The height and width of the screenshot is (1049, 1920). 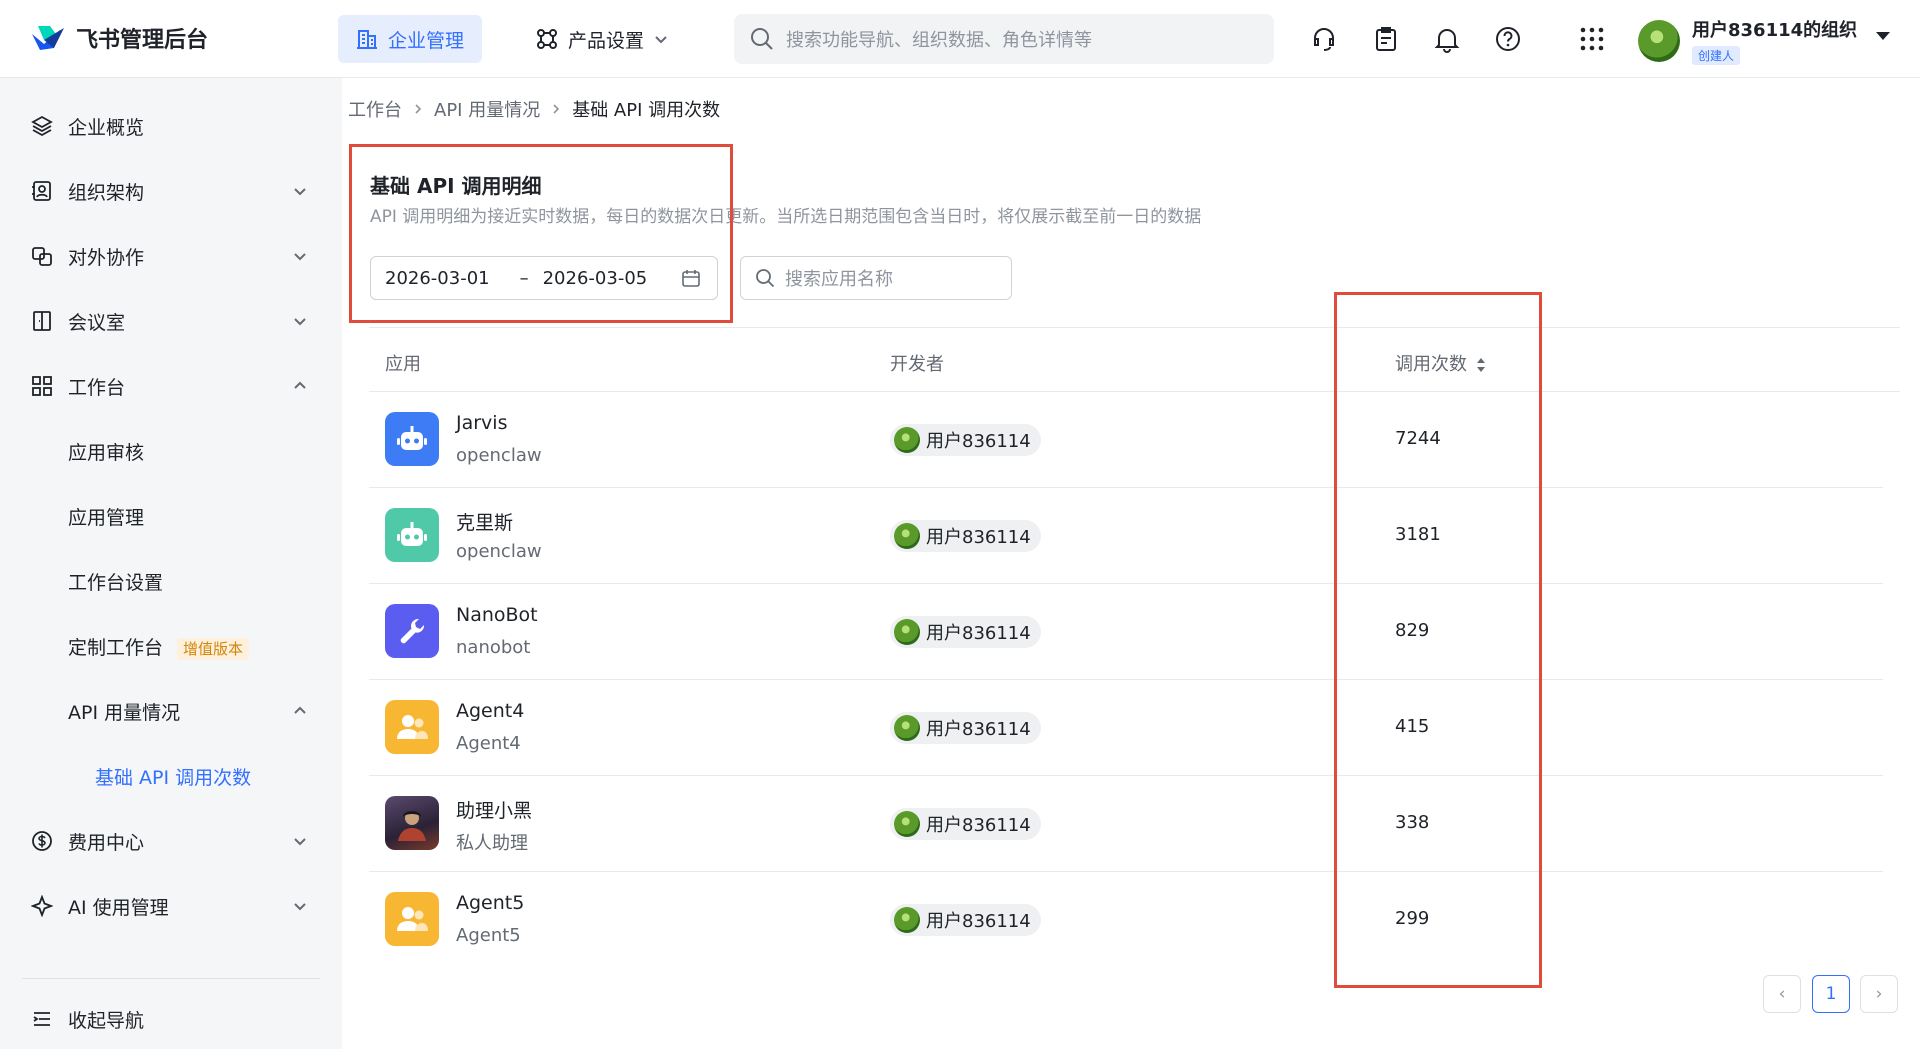 I want to click on grid-icon, so click(x=42, y=386).